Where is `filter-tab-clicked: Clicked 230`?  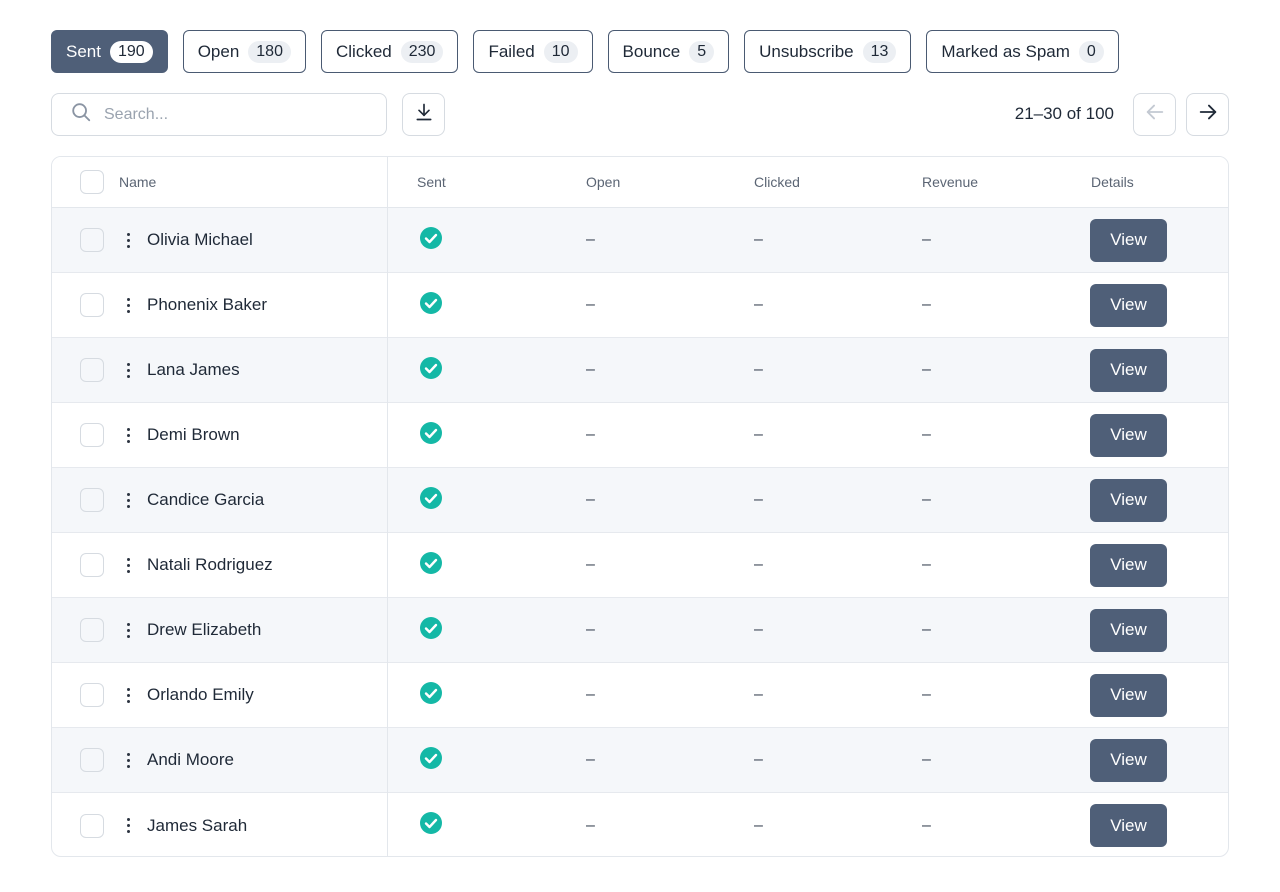
filter-tab-clicked: Clicked 230 is located at coordinates (389, 51).